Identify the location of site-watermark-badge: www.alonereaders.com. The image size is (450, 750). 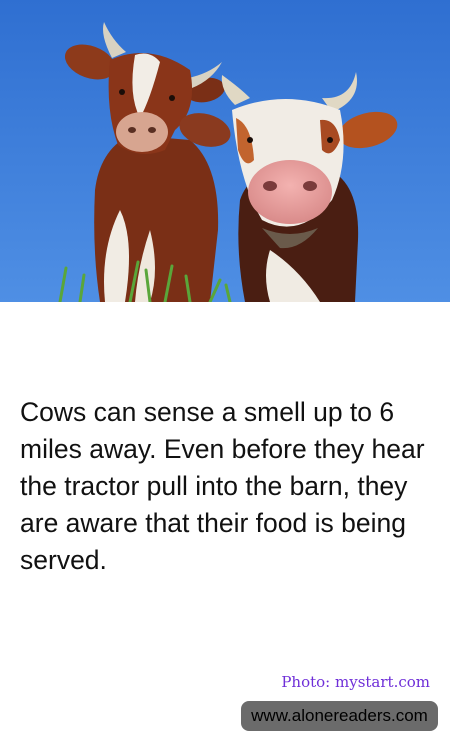
(339, 716).